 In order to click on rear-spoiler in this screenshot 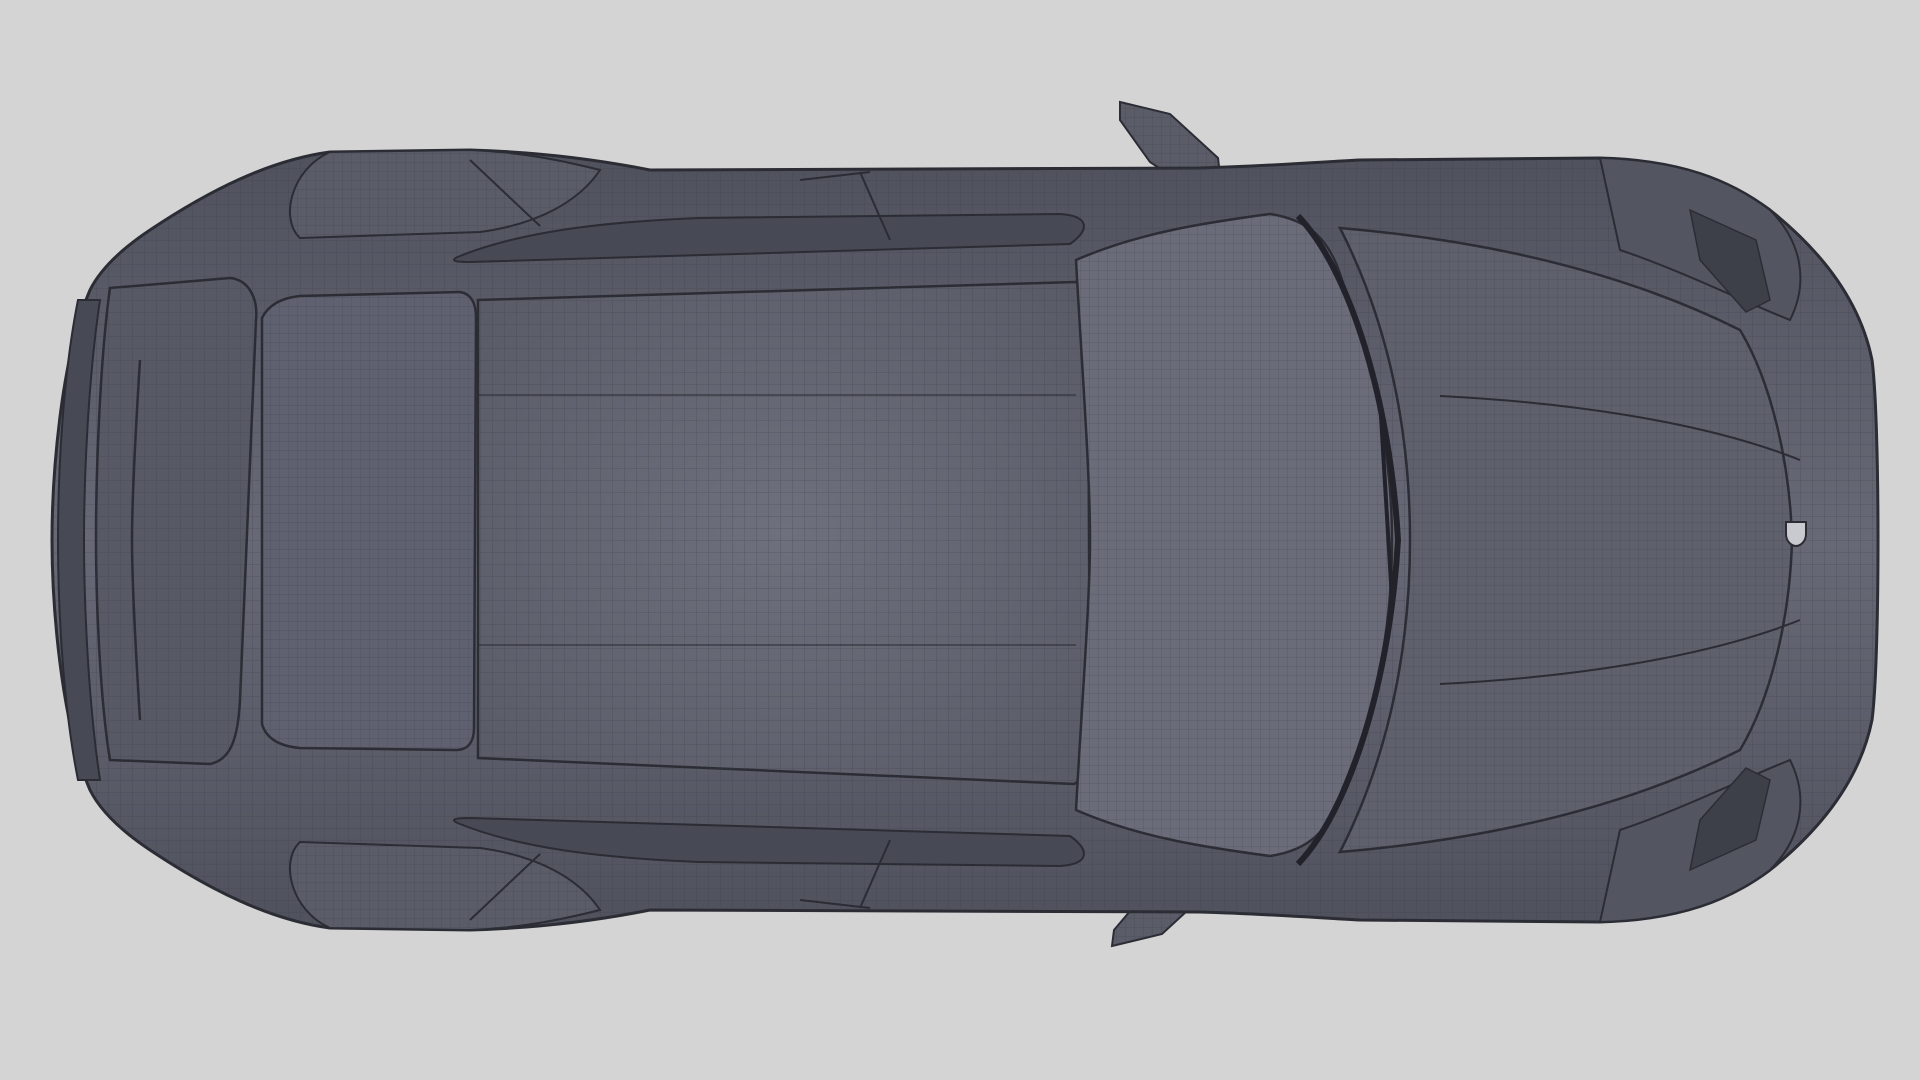, I will do `click(176, 521)`.